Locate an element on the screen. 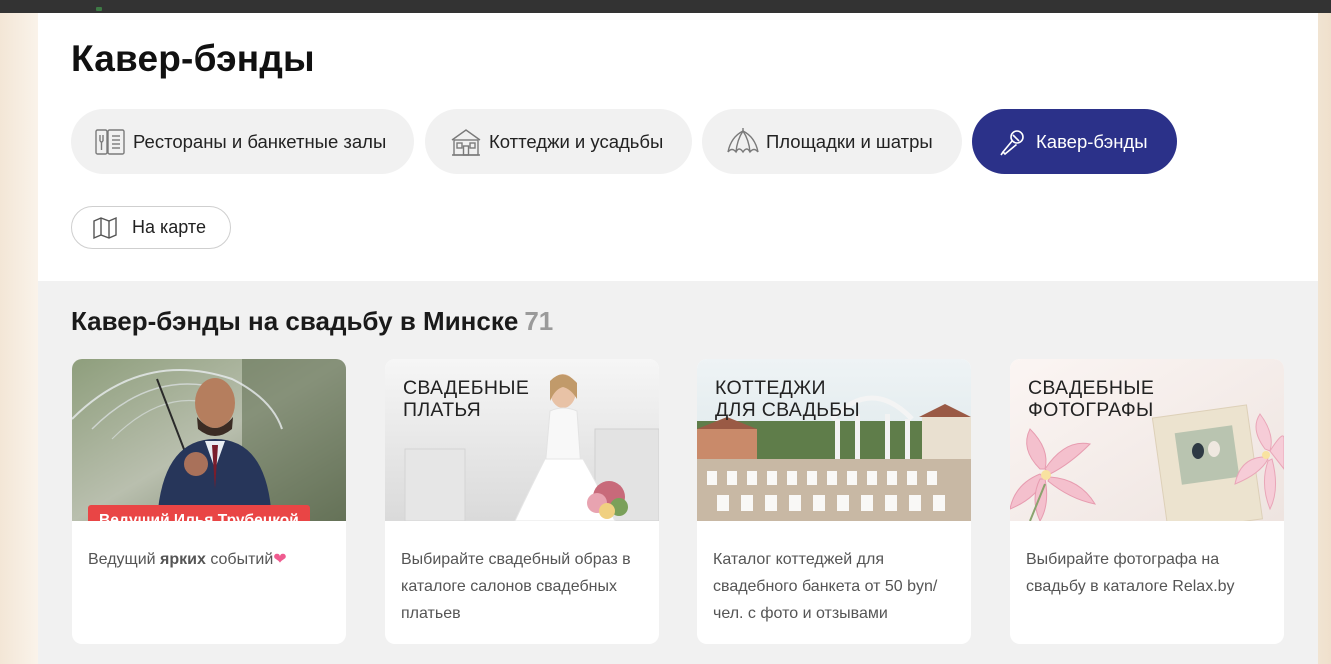 Image resolution: width=1331 pixels, height=664 pixels. banner-image: КОТТЕДЖИ ДЛЯ СВАДЬБЫ is located at coordinates (834, 440).